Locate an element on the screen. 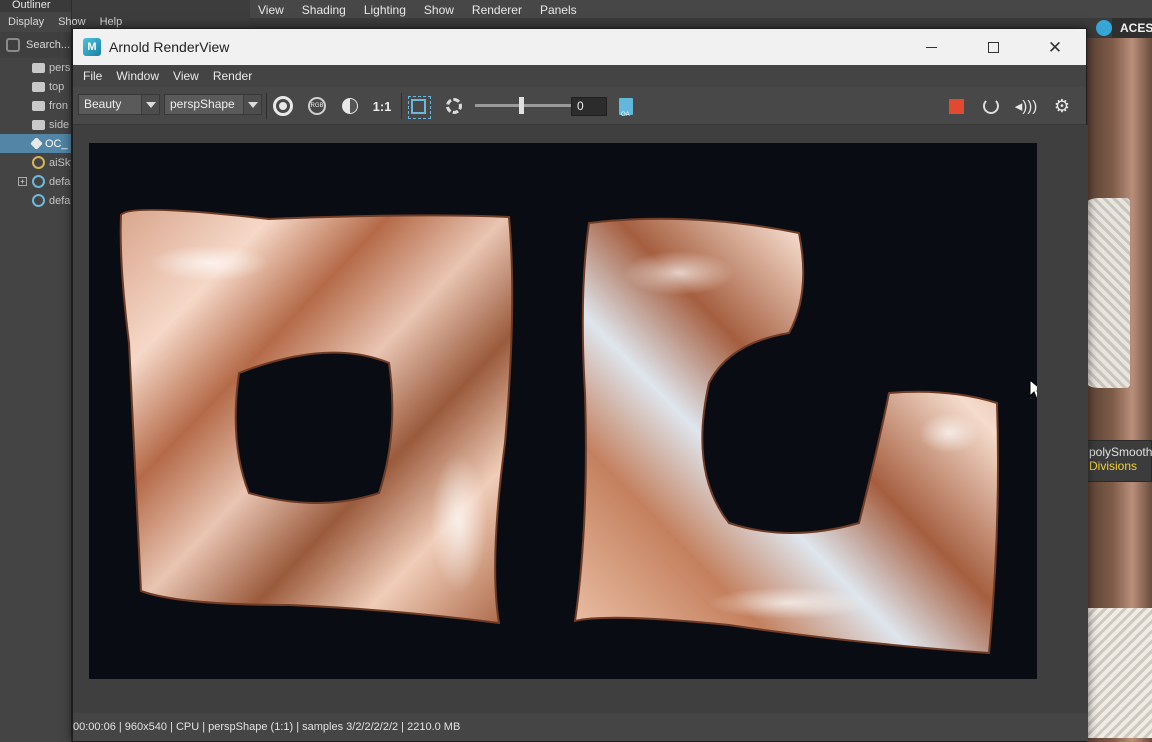 Image resolution: width=1152 pixels, height=742 pixels. ipr-signal-icon: ◂))) is located at coordinates (1026, 106).